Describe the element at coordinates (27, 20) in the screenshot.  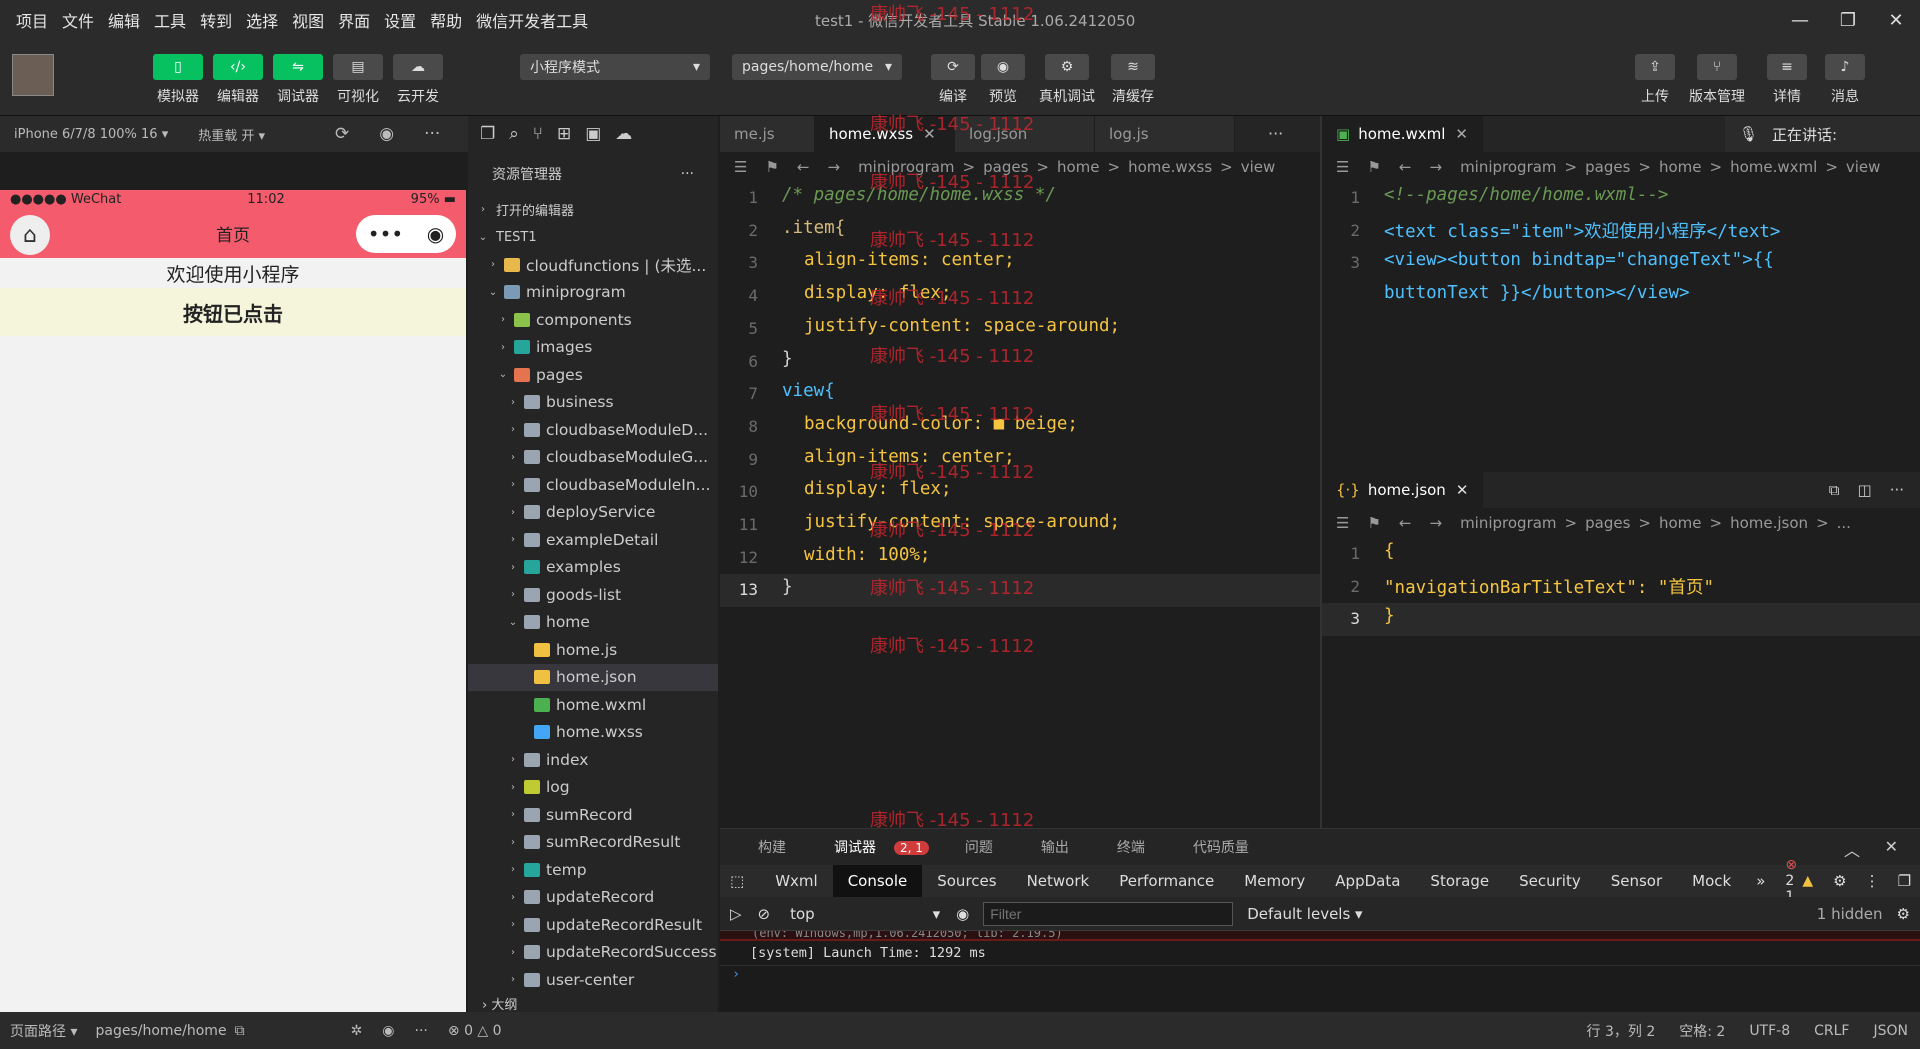
I see `menu-item-0: 项目` at that location.